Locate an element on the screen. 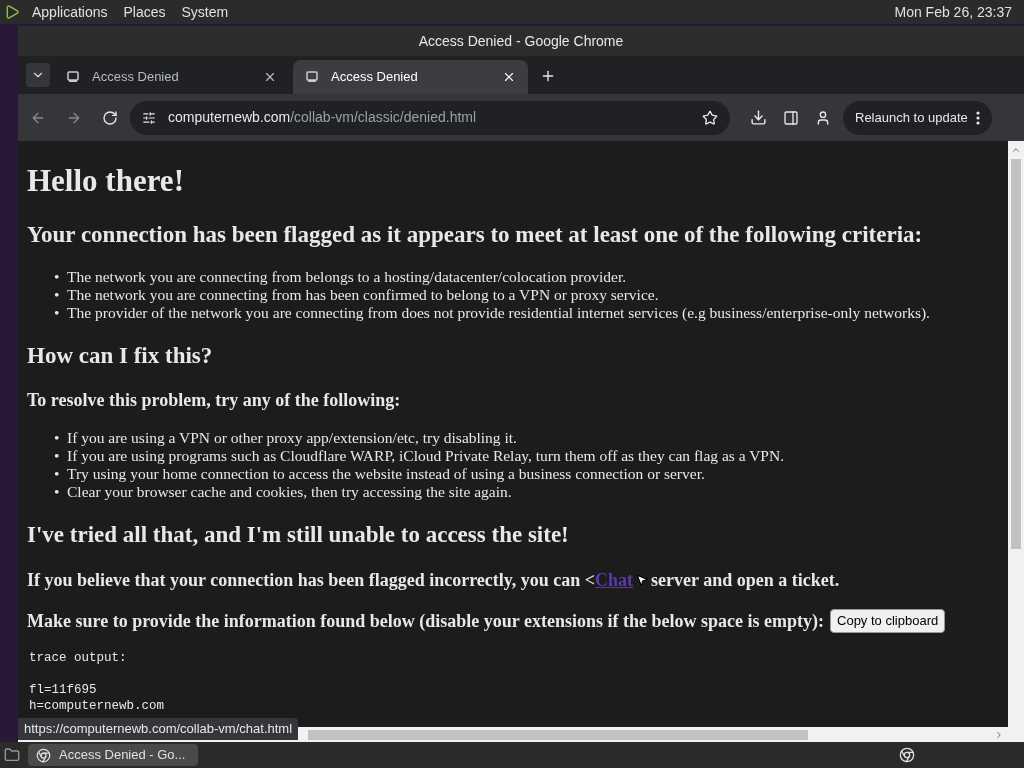 This screenshot has width=1024, height=768. list-item: The network you are connecting from has been confirmed to belong to a VPN or proxy service. is located at coordinates (363, 295).